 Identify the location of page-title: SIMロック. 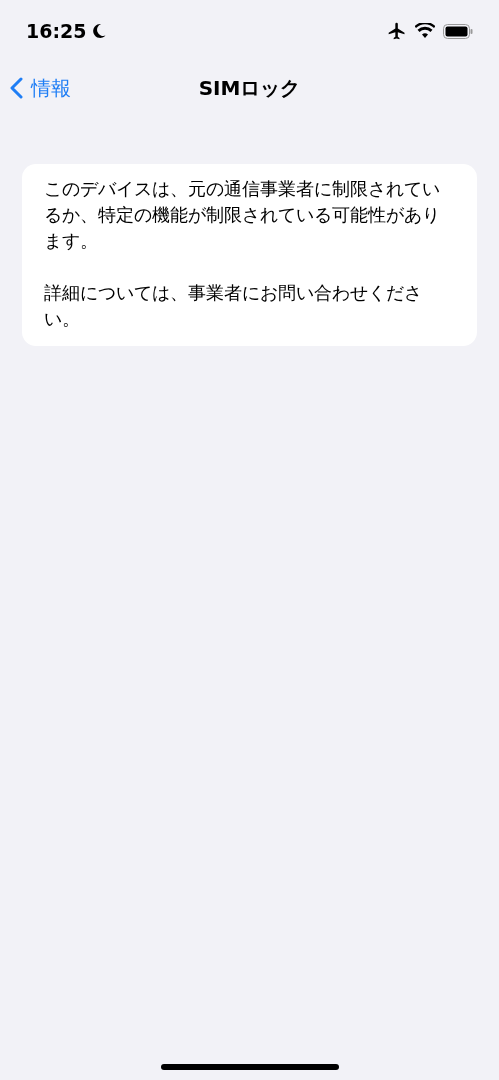
(249, 88).